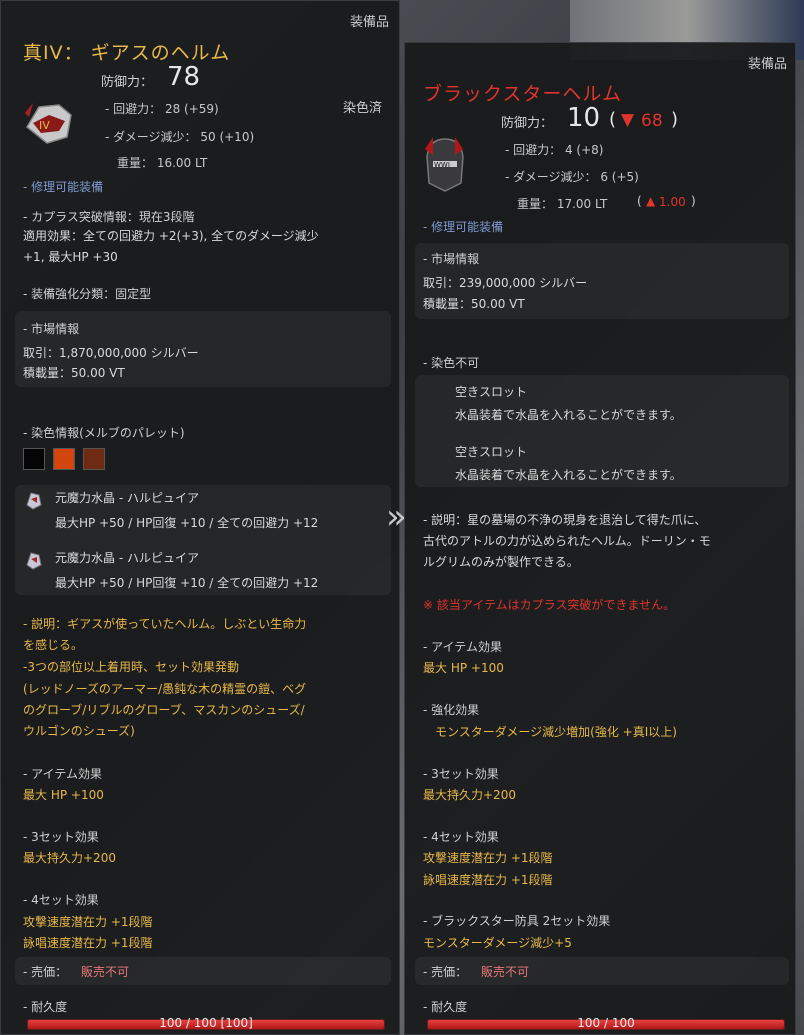  What do you see at coordinates (363, 108) in the screenshot?
I see `dyed-status: 染色済` at bounding box center [363, 108].